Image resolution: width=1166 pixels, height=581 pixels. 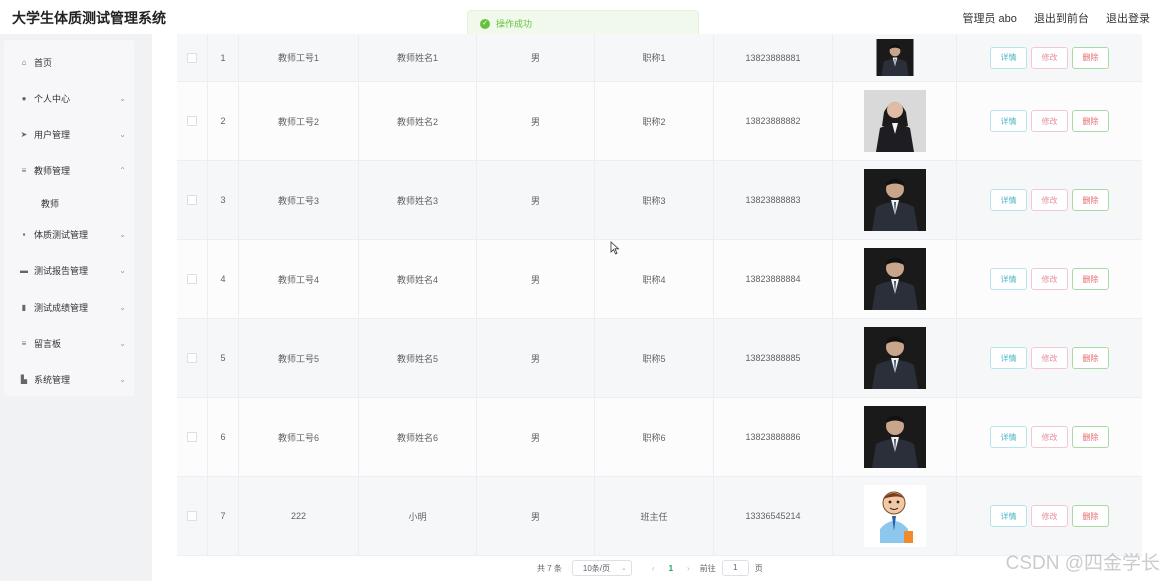 What do you see at coordinates (1128, 19) in the screenshot?
I see `logout-link: 退出登录` at bounding box center [1128, 19].